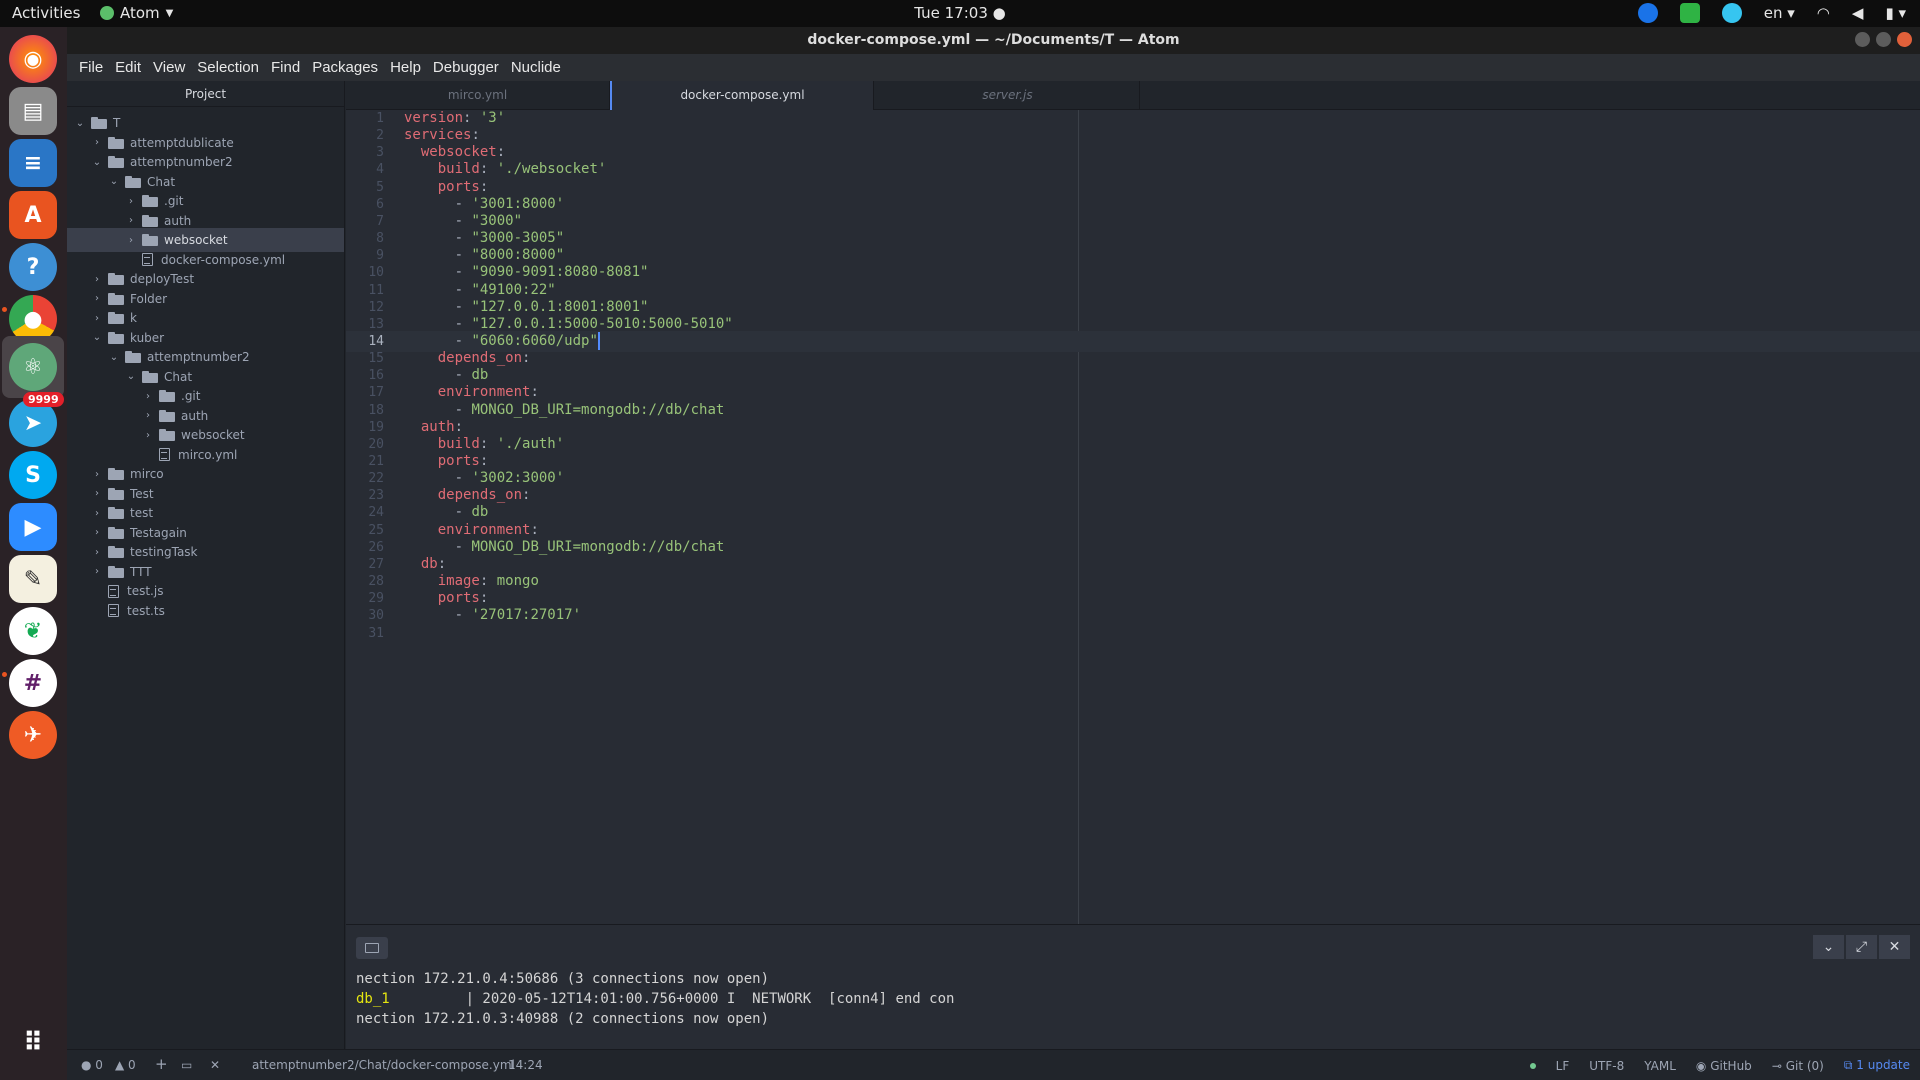  What do you see at coordinates (383, 1065) in the screenshot?
I see `file-path: attemptnumber2/Chat/docker-compose.yml` at bounding box center [383, 1065].